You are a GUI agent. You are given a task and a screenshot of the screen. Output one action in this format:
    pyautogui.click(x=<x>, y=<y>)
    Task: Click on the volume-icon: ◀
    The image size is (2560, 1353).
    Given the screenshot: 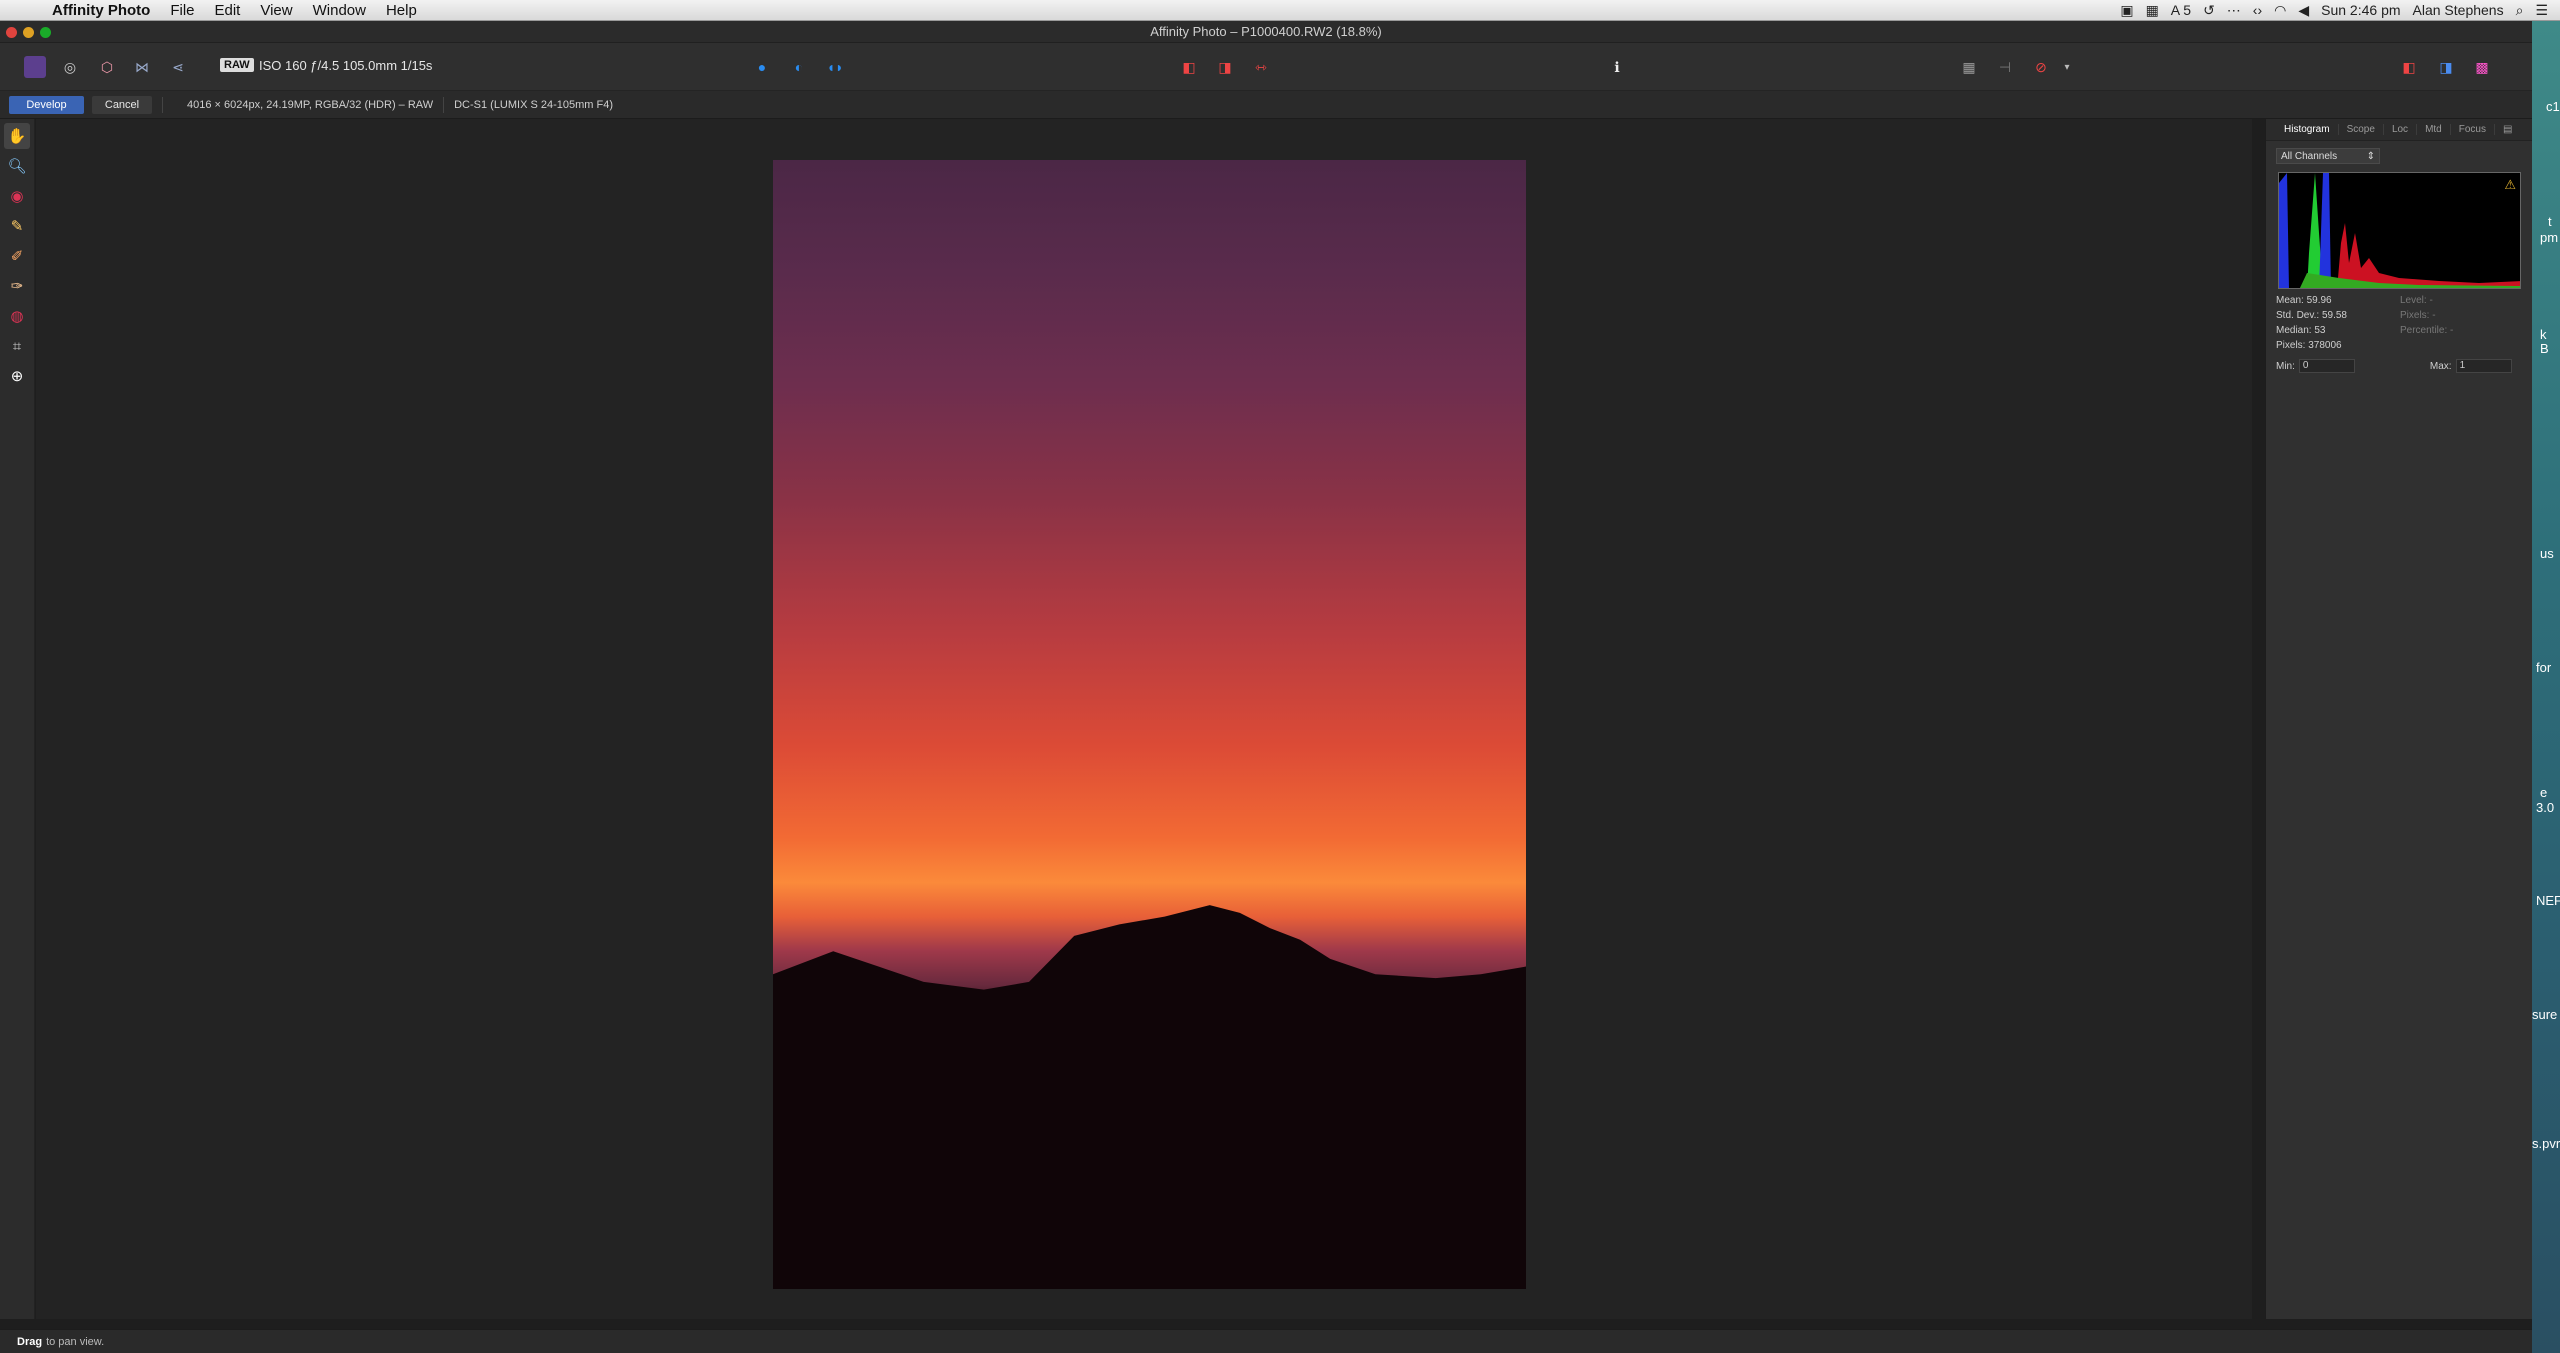 What is the action you would take?
    pyautogui.click(x=2303, y=10)
    